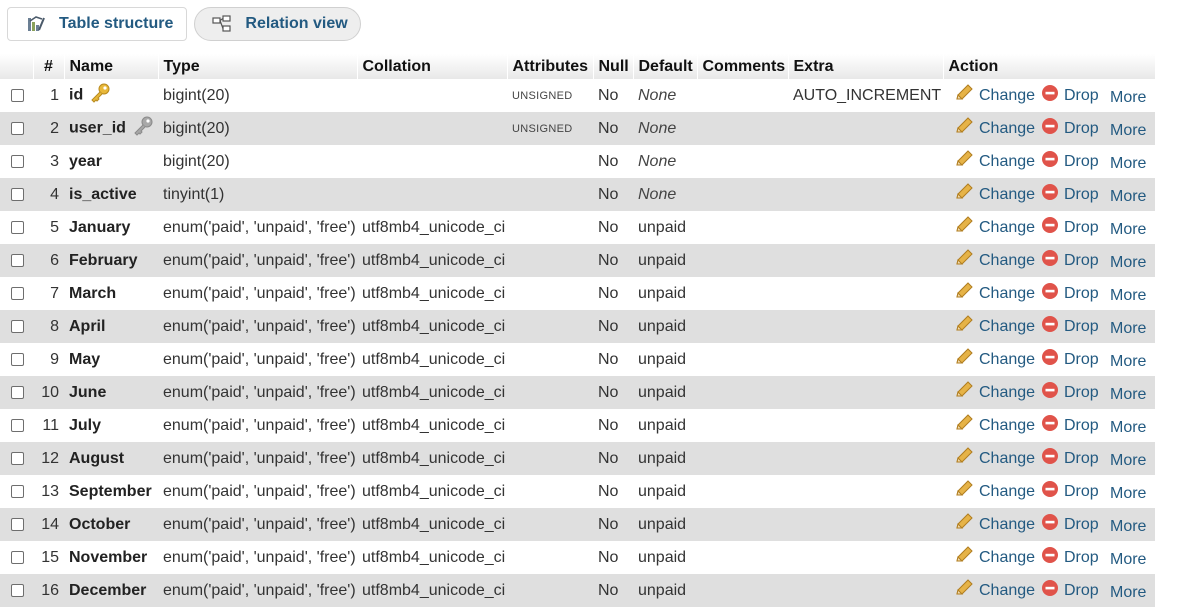 Image resolution: width=1195 pixels, height=616 pixels. Describe the element at coordinates (48, 359) in the screenshot. I see `row-number: 9` at that location.